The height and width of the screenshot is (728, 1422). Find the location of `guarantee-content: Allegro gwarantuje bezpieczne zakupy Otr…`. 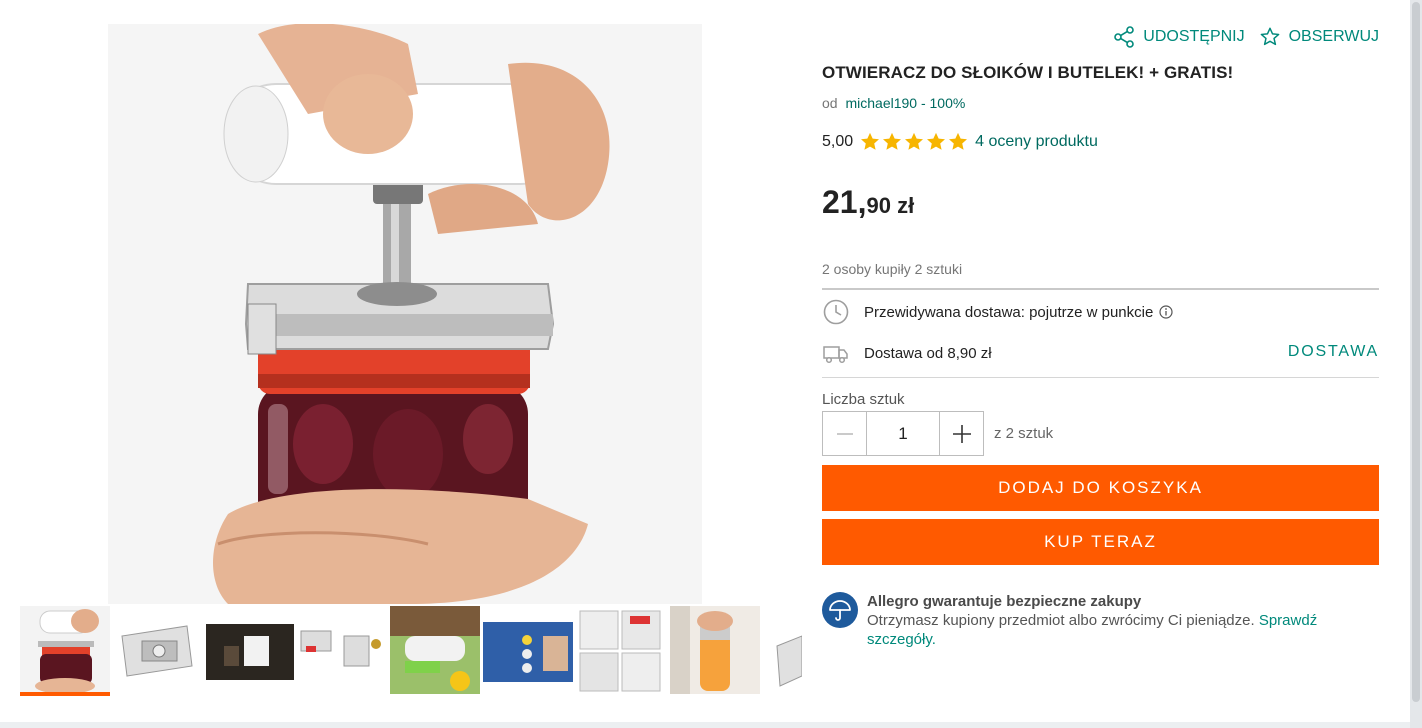

guarantee-content: Allegro gwarantuje bezpieczne zakupy Otr… is located at coordinates (1123, 620).